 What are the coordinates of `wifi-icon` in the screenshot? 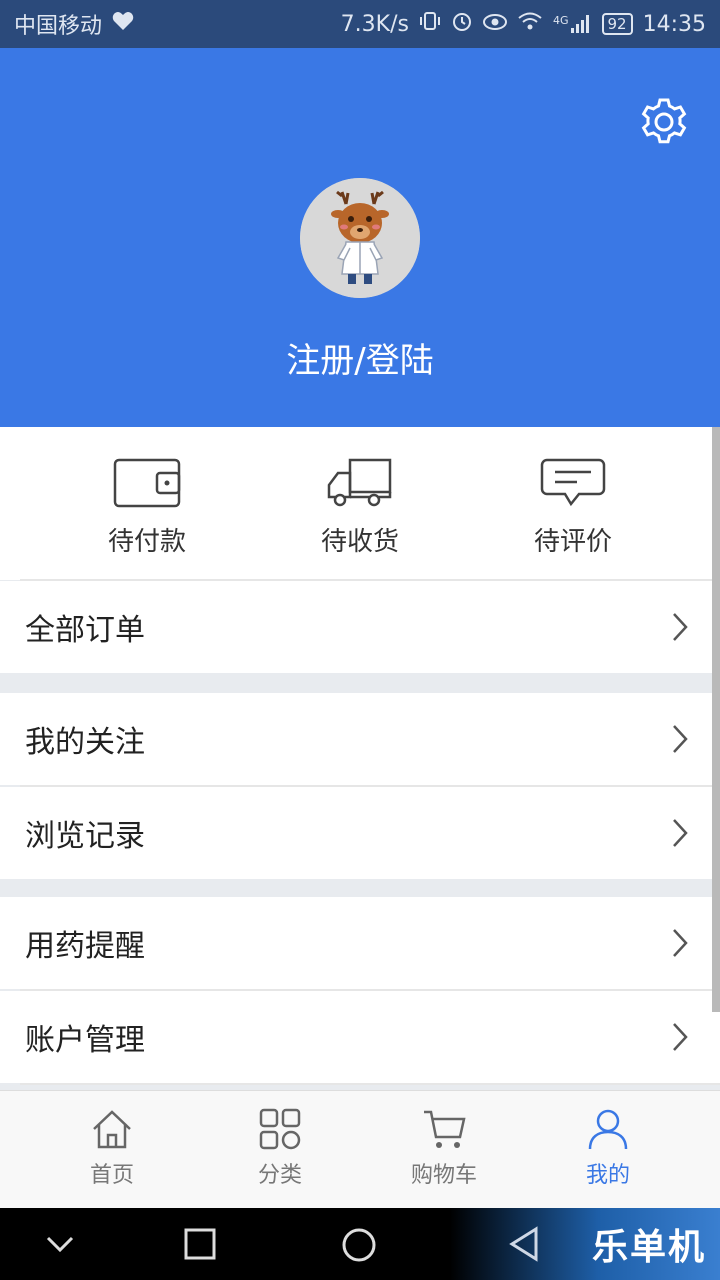 It's located at (530, 24).